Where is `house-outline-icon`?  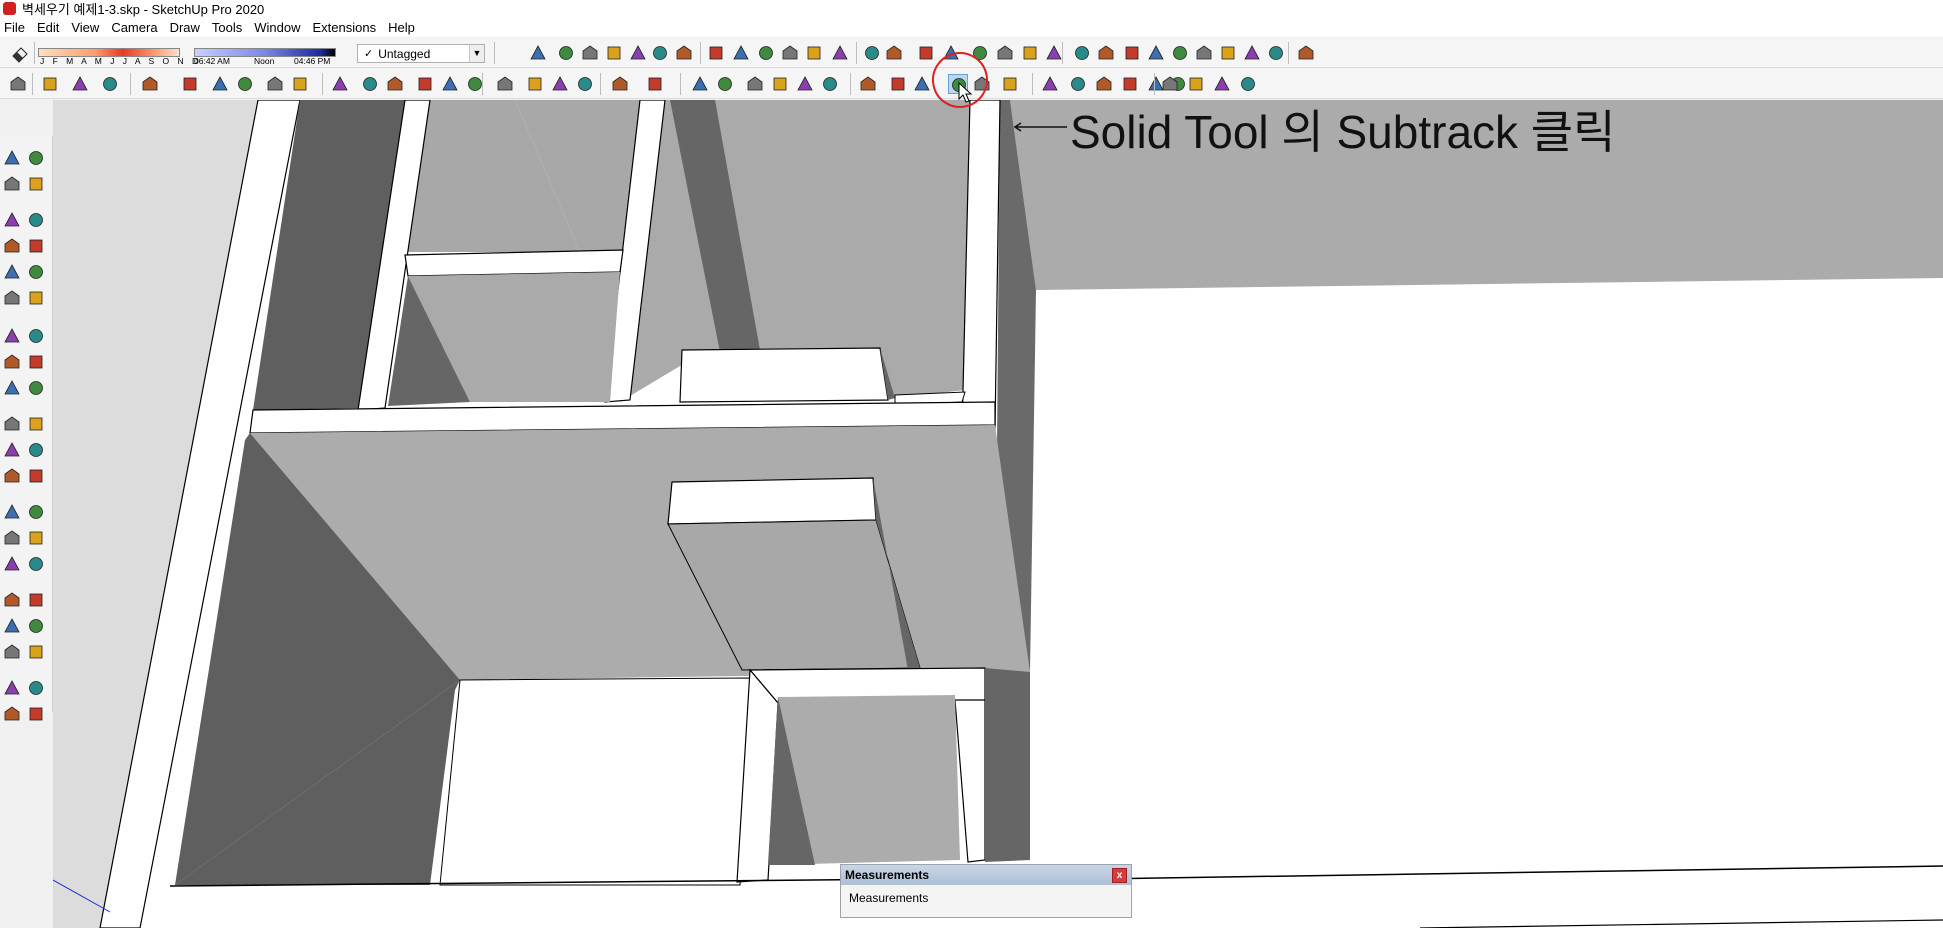 house-outline-icon is located at coordinates (755, 84).